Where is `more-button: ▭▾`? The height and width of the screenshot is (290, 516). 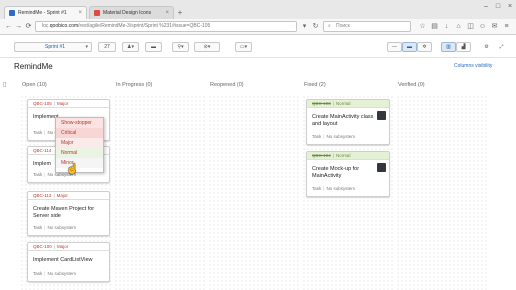
more-button: ▭▾ is located at coordinates (243, 47).